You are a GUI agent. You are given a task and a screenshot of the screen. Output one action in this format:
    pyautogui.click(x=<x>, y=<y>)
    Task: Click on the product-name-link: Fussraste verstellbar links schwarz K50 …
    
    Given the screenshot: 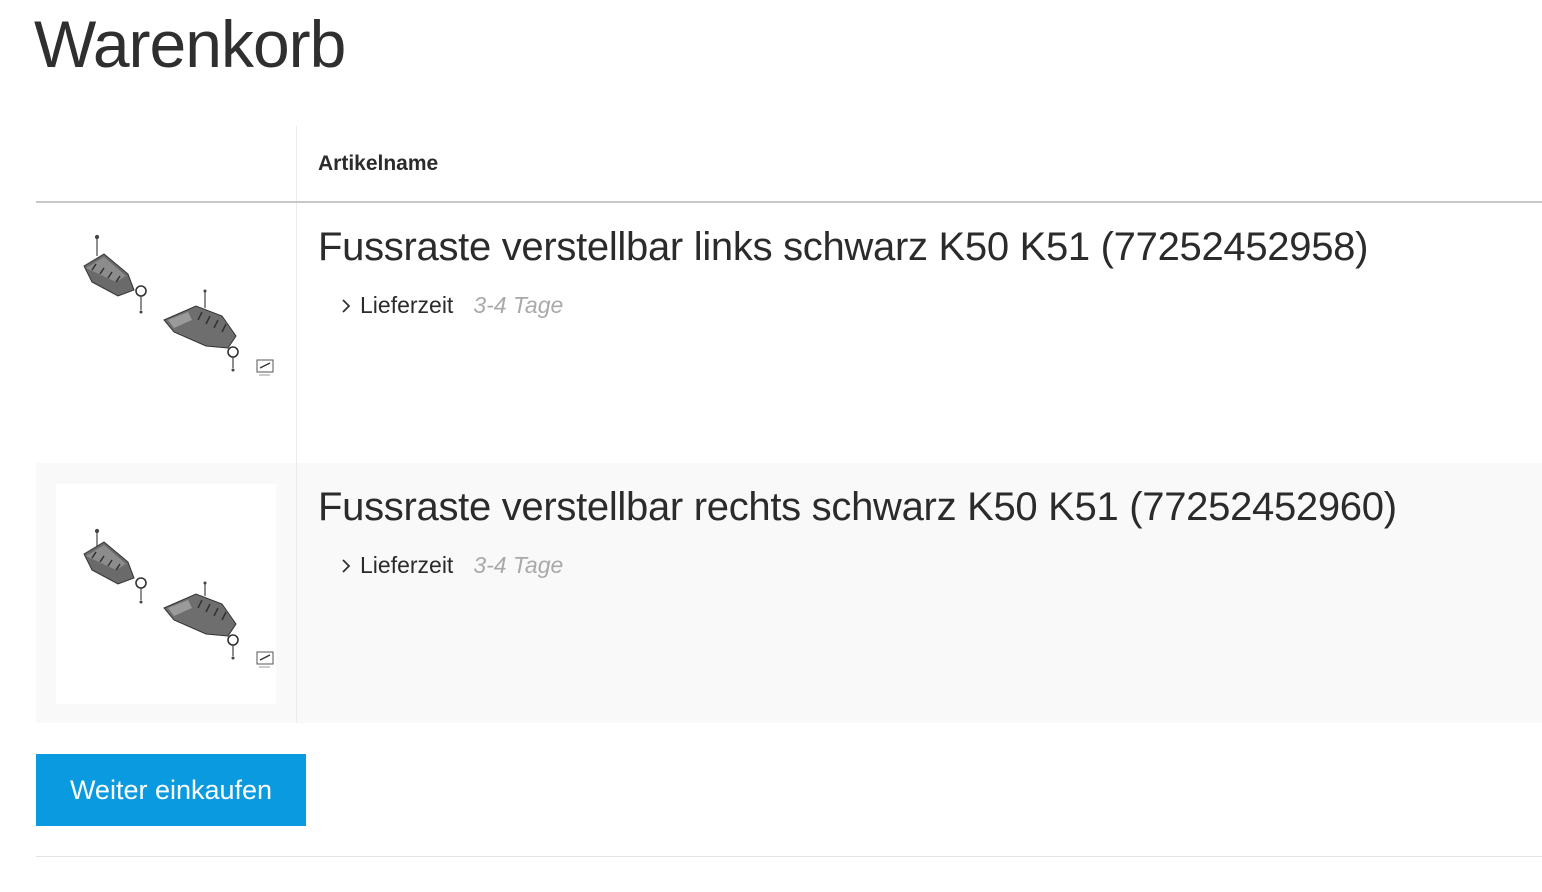 What is the action you would take?
    pyautogui.click(x=930, y=247)
    